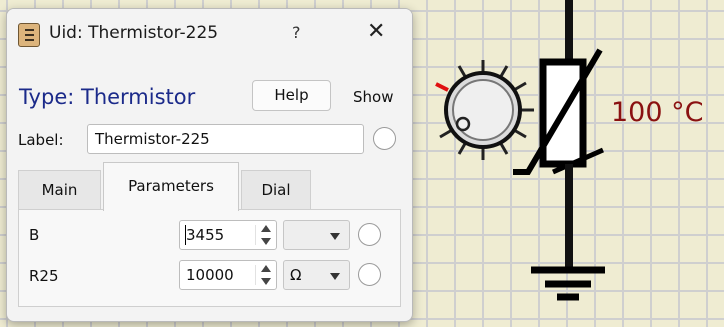 Image resolution: width=724 pixels, height=327 pixels. I want to click on param-name-r25: R25, so click(44, 276).